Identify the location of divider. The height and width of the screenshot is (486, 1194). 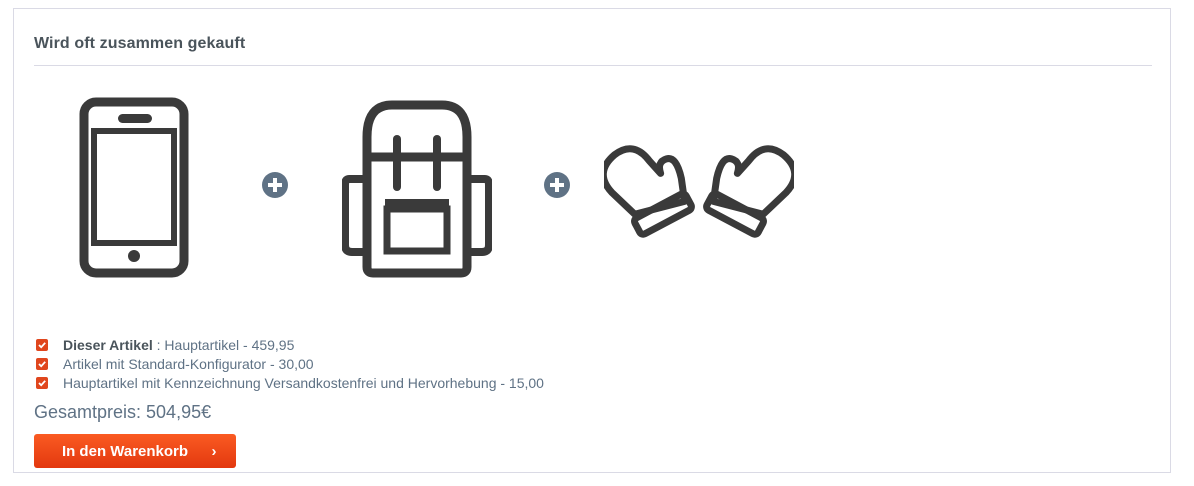
(593, 65).